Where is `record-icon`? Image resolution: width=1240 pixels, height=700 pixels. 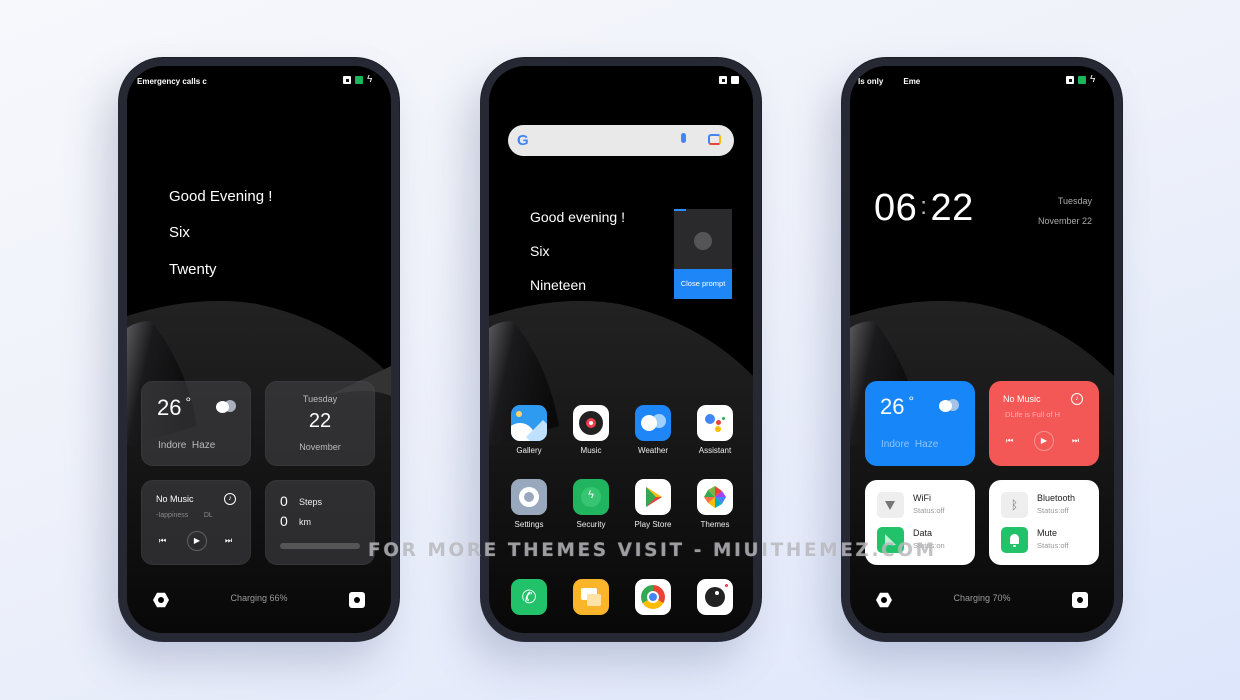
record-icon is located at coordinates (1070, 80).